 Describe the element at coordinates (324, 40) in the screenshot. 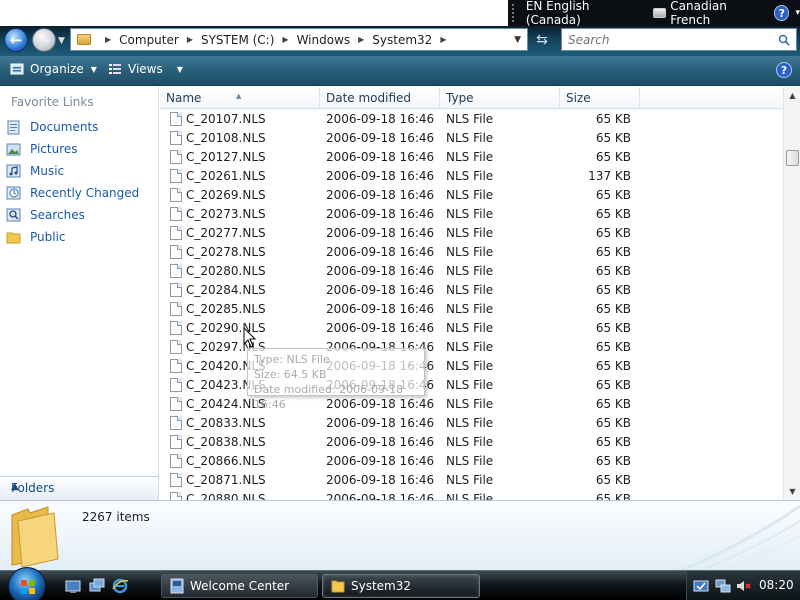

I see `breadcrumb-windows: Windows` at that location.